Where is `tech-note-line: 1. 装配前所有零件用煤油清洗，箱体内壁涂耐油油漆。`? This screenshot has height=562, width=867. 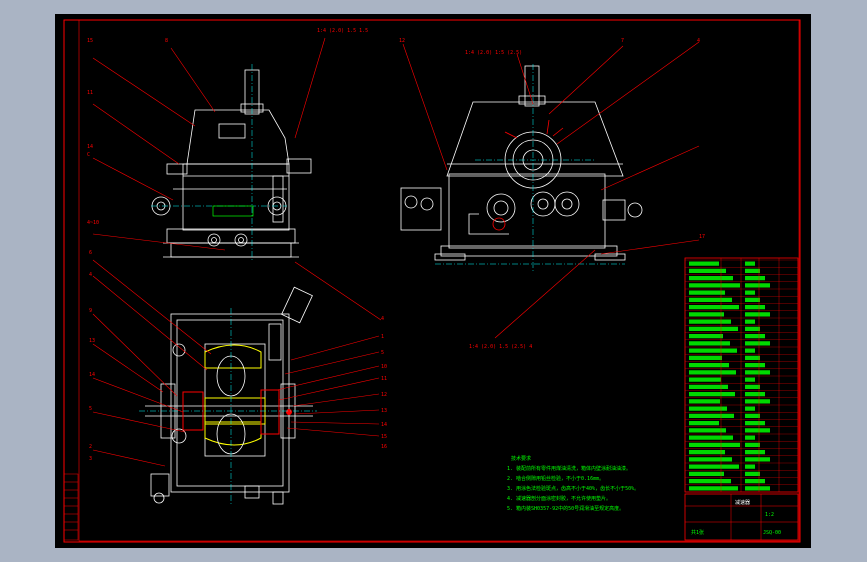 tech-note-line: 1. 装配前所有零件用煤油清洗，箱体内壁涂耐油油漆。 is located at coordinates (569, 468).